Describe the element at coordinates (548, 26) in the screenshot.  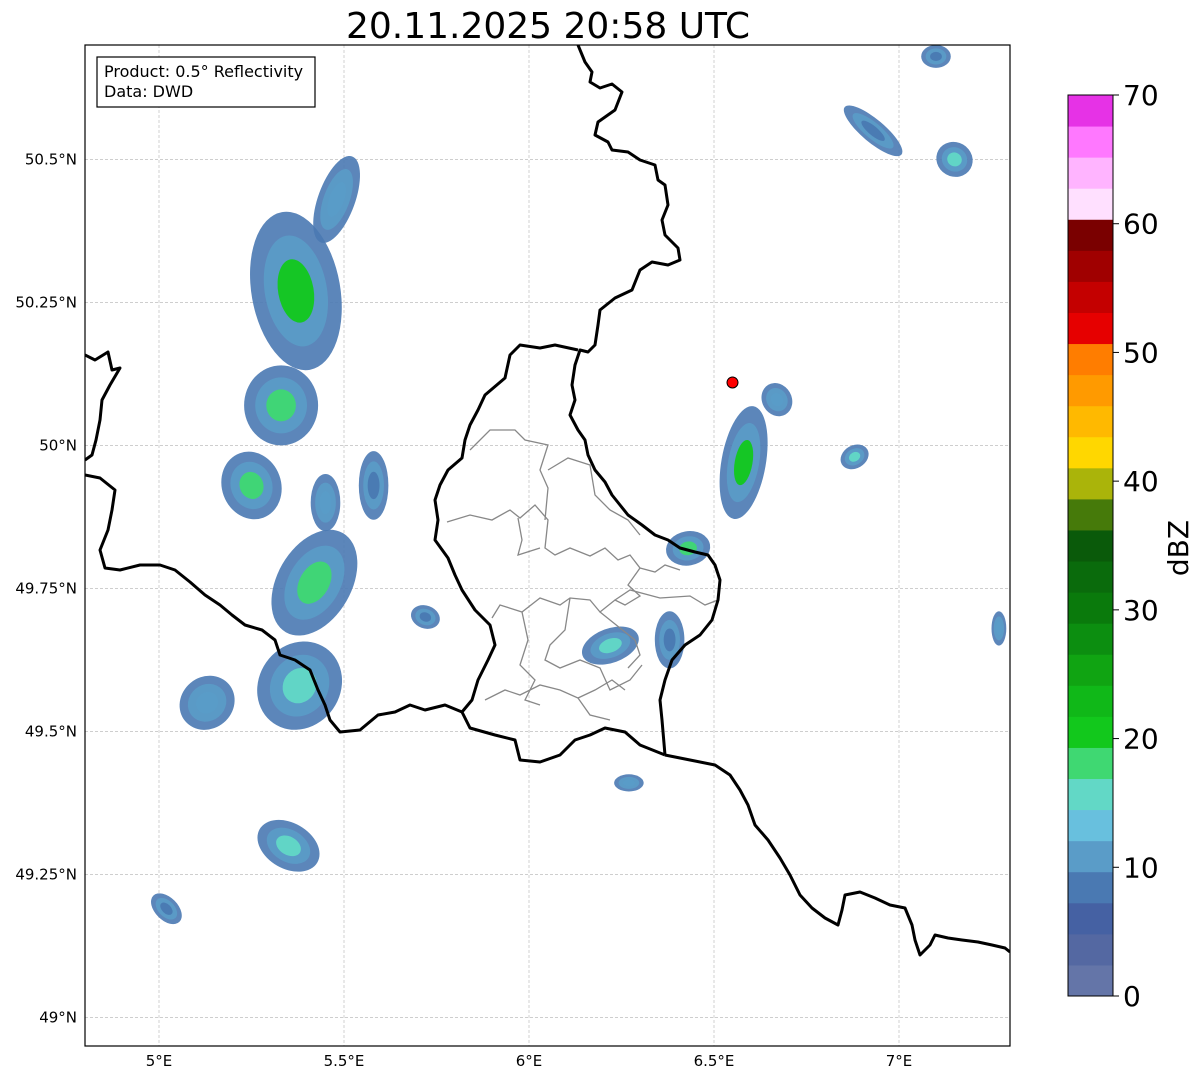
I see `figure-title: 20.11.2025 20:58 UTC` at that location.